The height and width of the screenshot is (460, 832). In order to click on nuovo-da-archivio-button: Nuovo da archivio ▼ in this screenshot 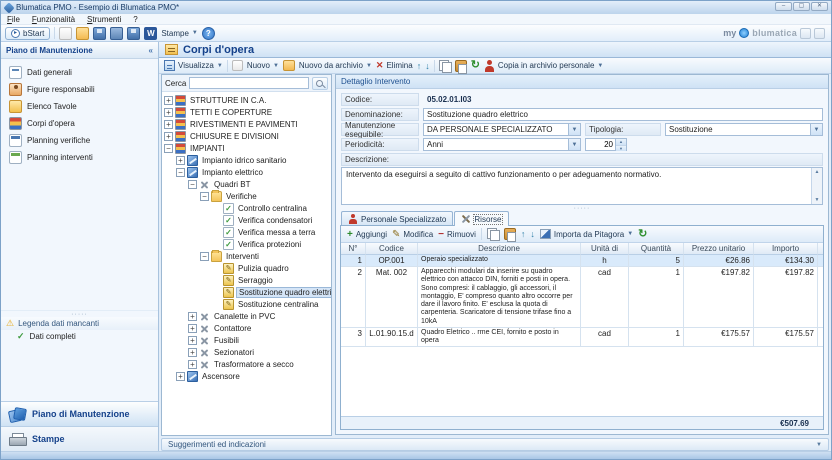, I will do `click(335, 65)`.